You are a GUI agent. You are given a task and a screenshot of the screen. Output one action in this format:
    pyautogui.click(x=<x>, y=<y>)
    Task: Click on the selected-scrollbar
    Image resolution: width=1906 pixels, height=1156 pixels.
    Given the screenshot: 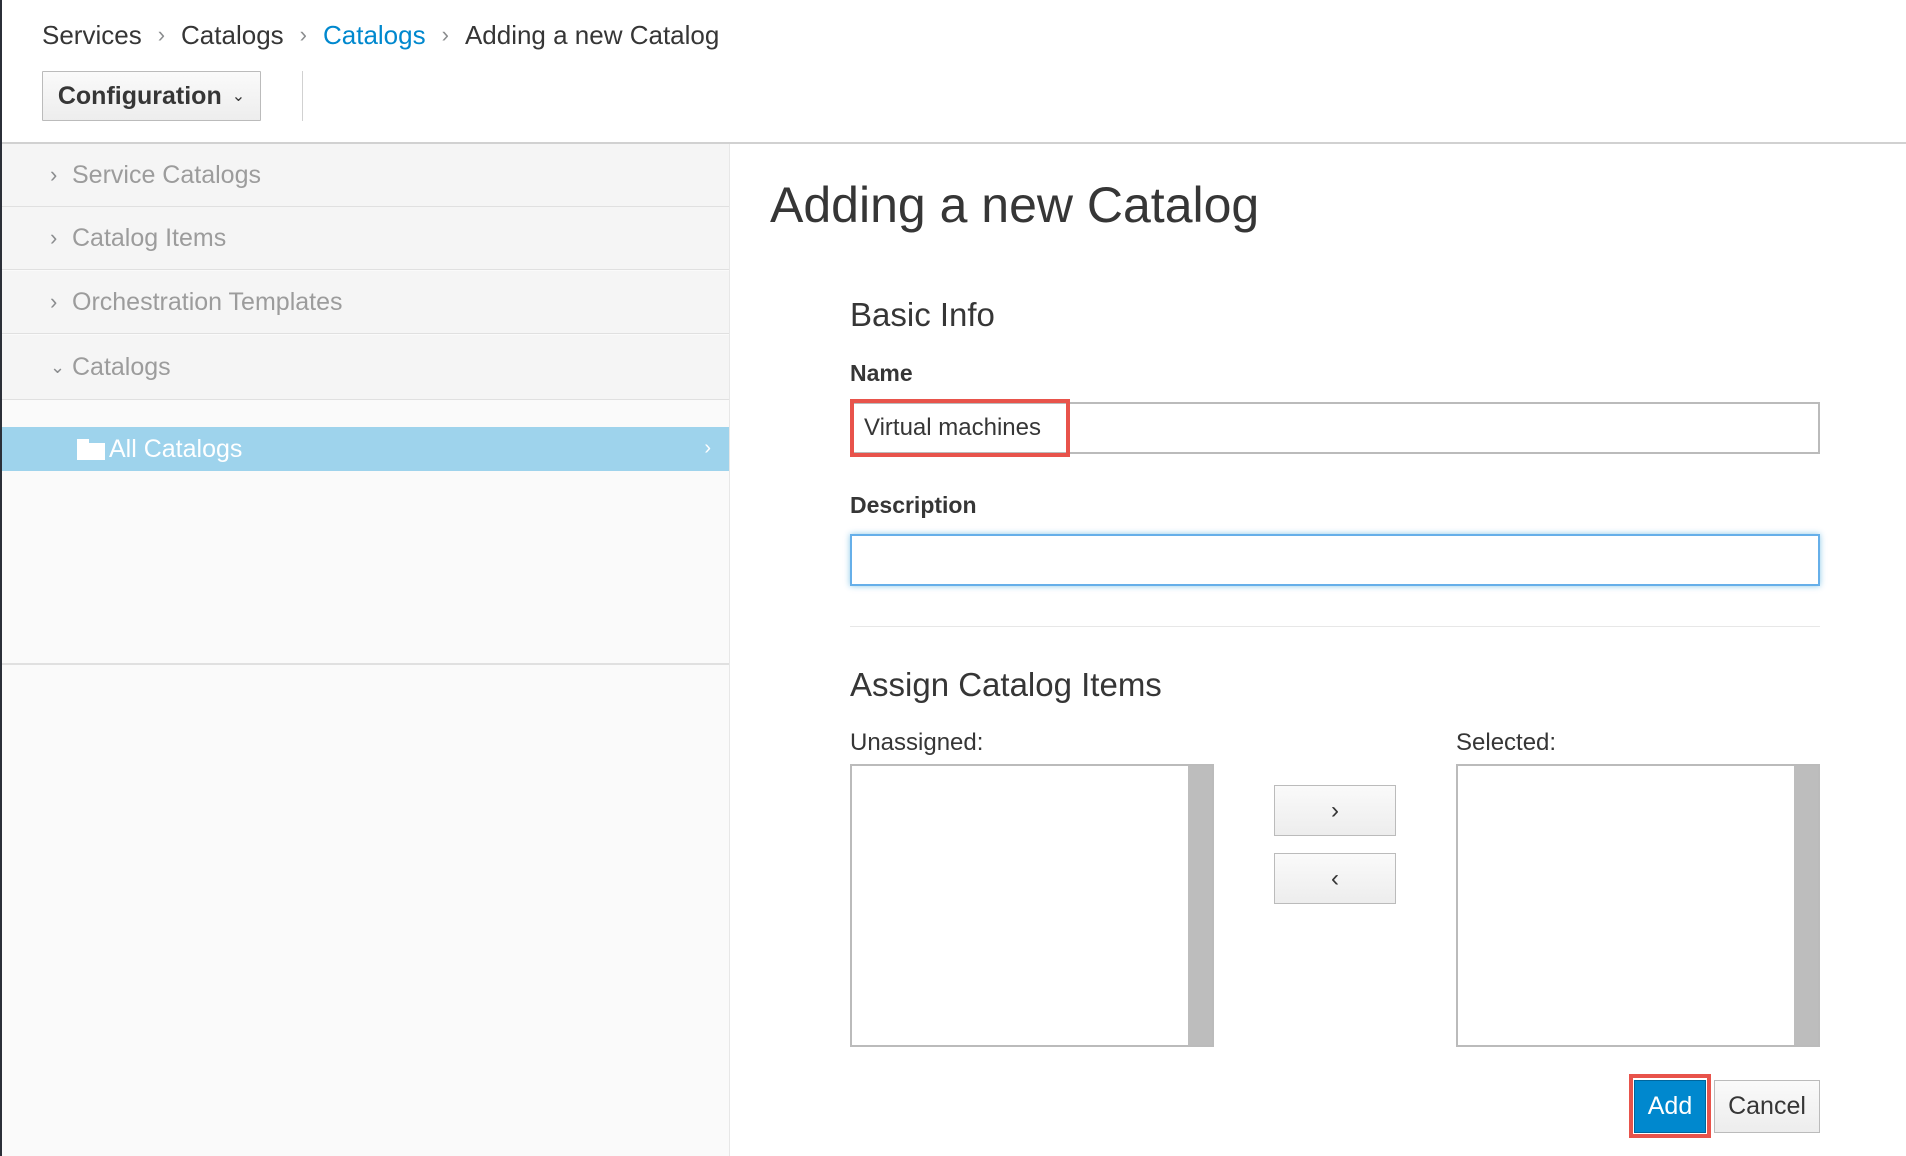 What is the action you would take?
    pyautogui.click(x=1806, y=905)
    